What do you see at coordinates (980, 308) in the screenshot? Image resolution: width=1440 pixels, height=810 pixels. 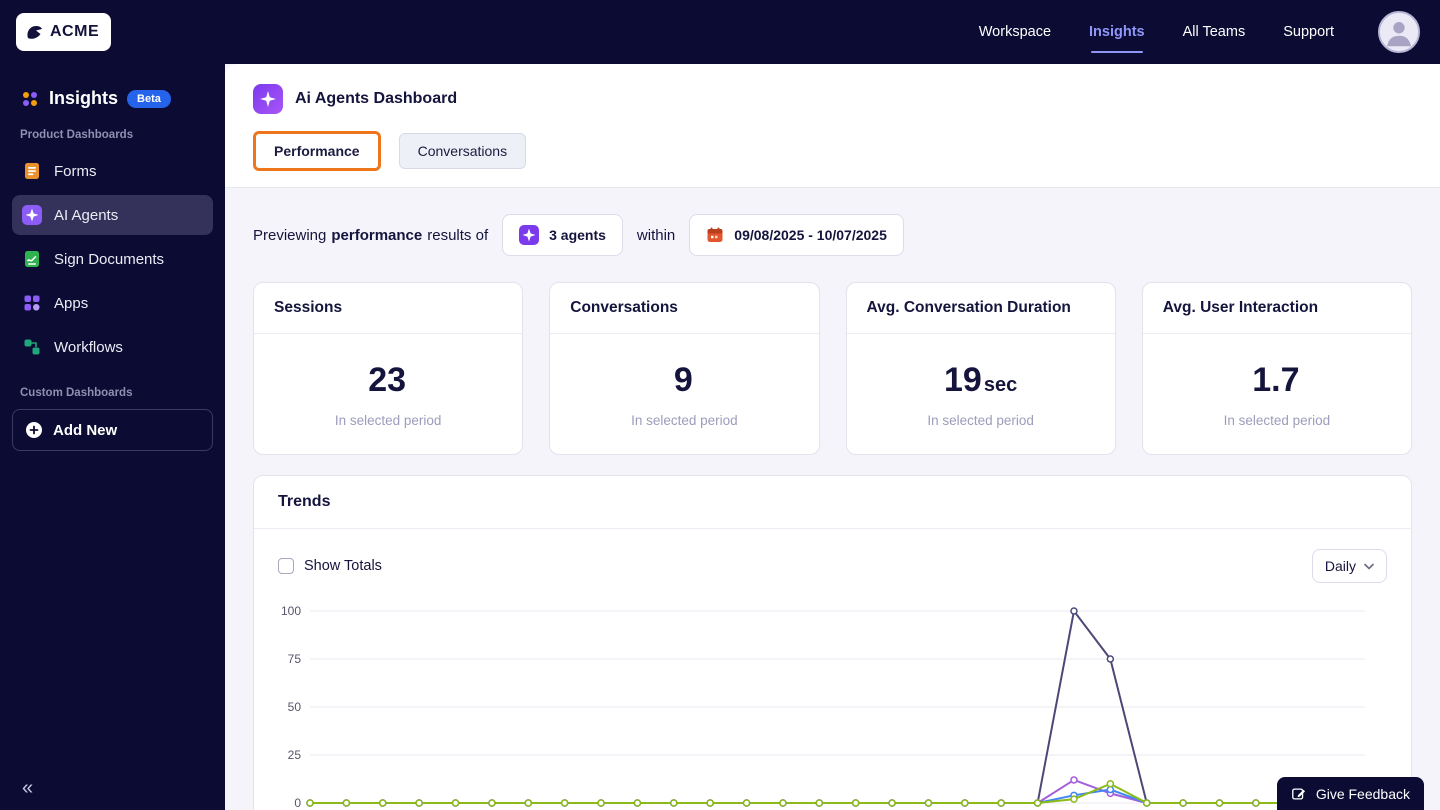 I see `stat-title: Avg. Conversation Duration` at bounding box center [980, 308].